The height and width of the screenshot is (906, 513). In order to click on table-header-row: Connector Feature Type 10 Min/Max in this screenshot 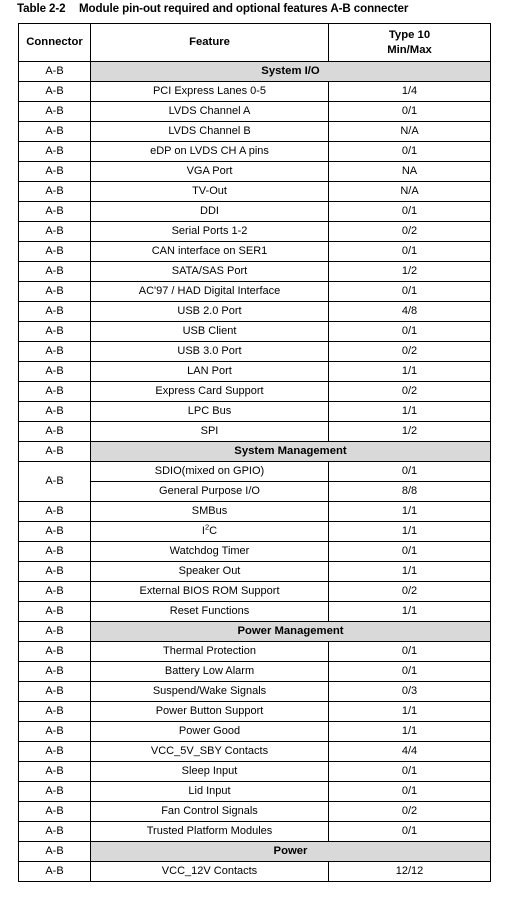, I will do `click(254, 42)`.